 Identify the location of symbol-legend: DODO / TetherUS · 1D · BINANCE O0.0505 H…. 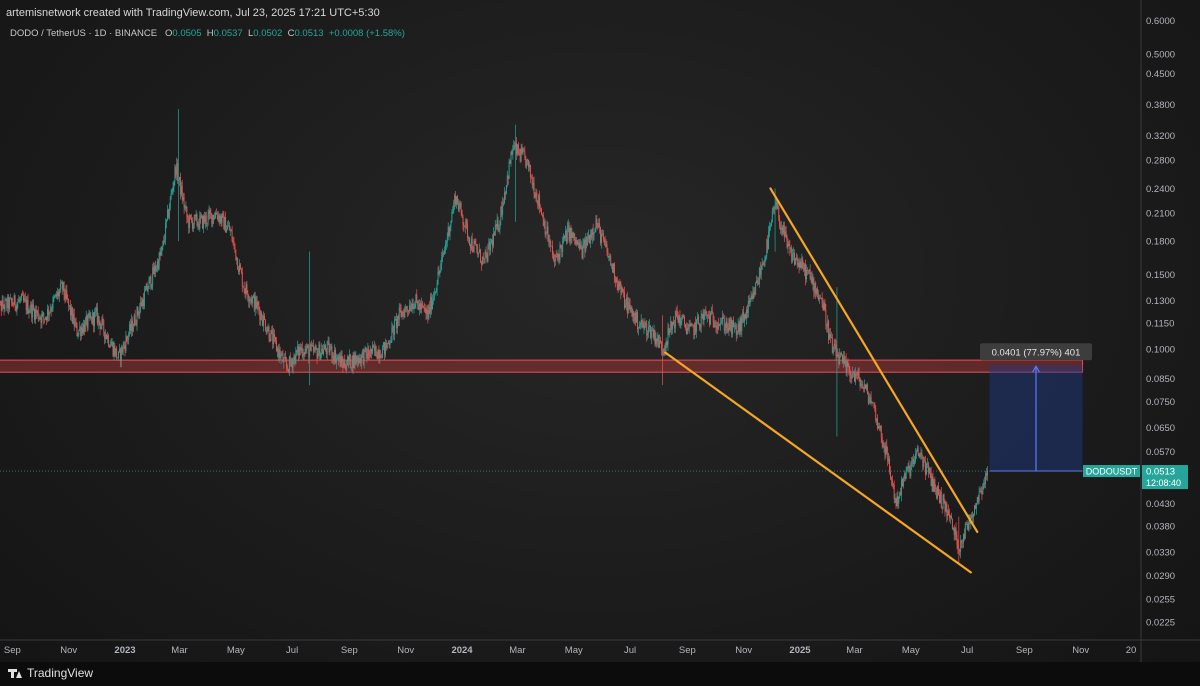
(207, 33).